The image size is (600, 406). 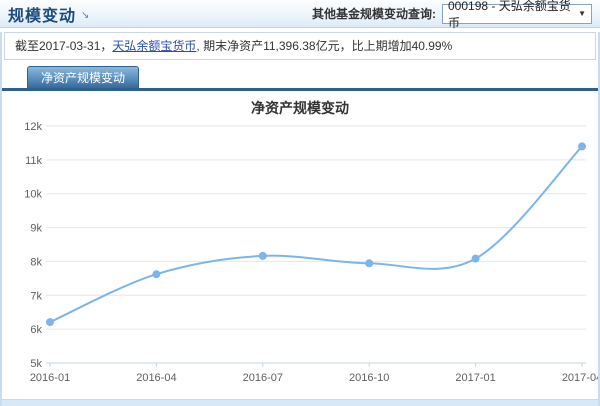 What do you see at coordinates (475, 378) in the screenshot?
I see `x-axis-label: 2017-01` at bounding box center [475, 378].